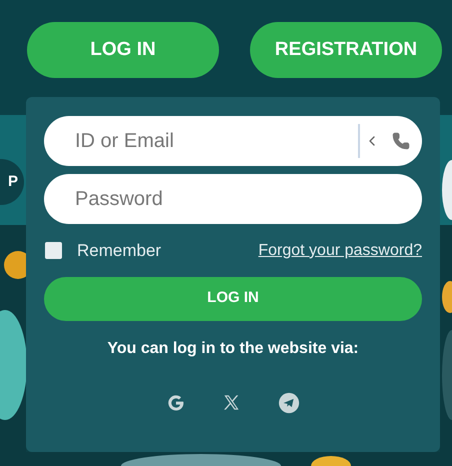 This screenshot has width=452, height=466. What do you see at coordinates (346, 50) in the screenshot?
I see `registration-button: REGISTRATION` at bounding box center [346, 50].